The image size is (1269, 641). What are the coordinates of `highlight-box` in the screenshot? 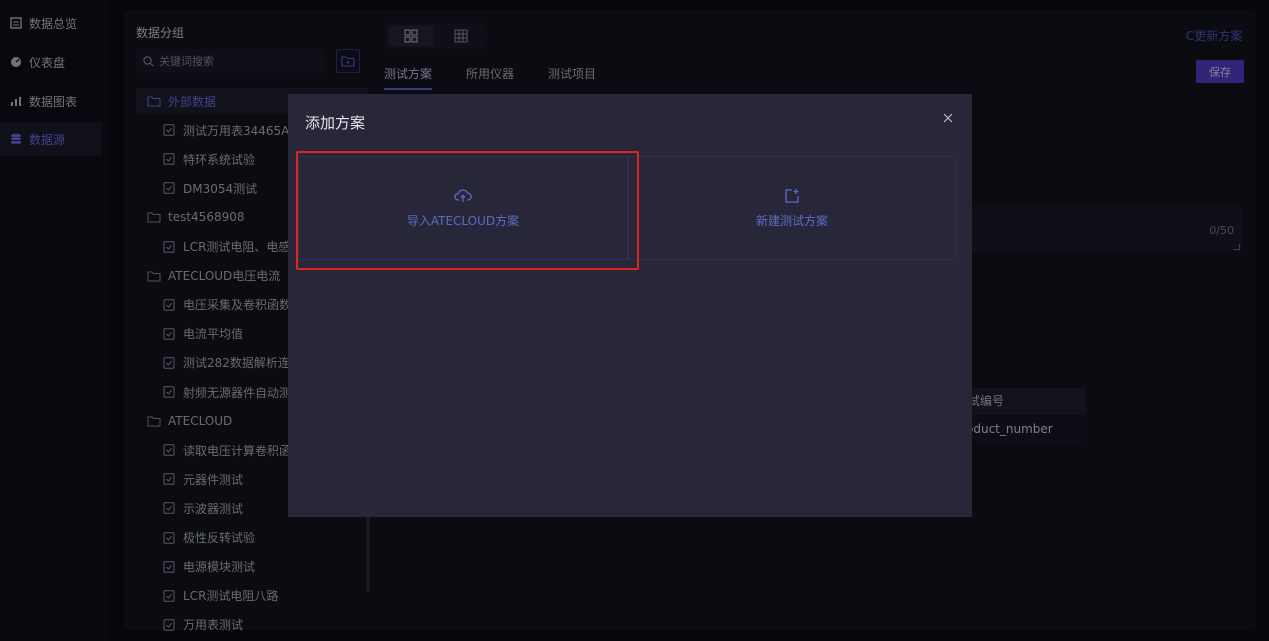 It's located at (467, 210).